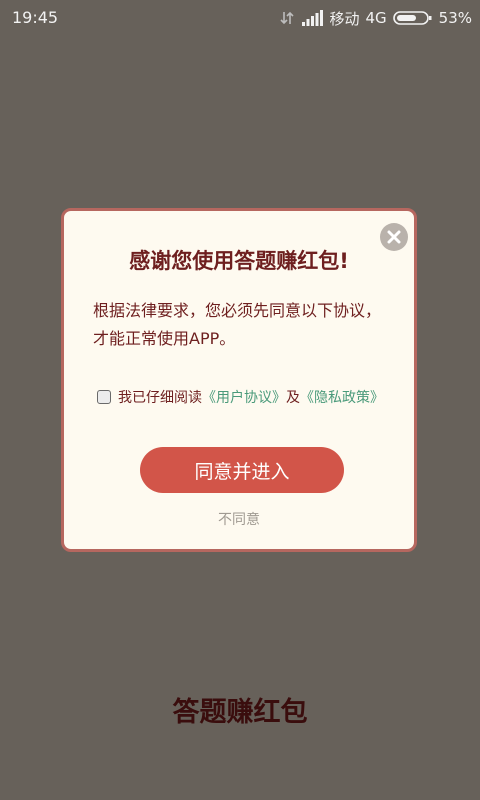  What do you see at coordinates (287, 18) in the screenshot?
I see `data-arrows-icon` at bounding box center [287, 18].